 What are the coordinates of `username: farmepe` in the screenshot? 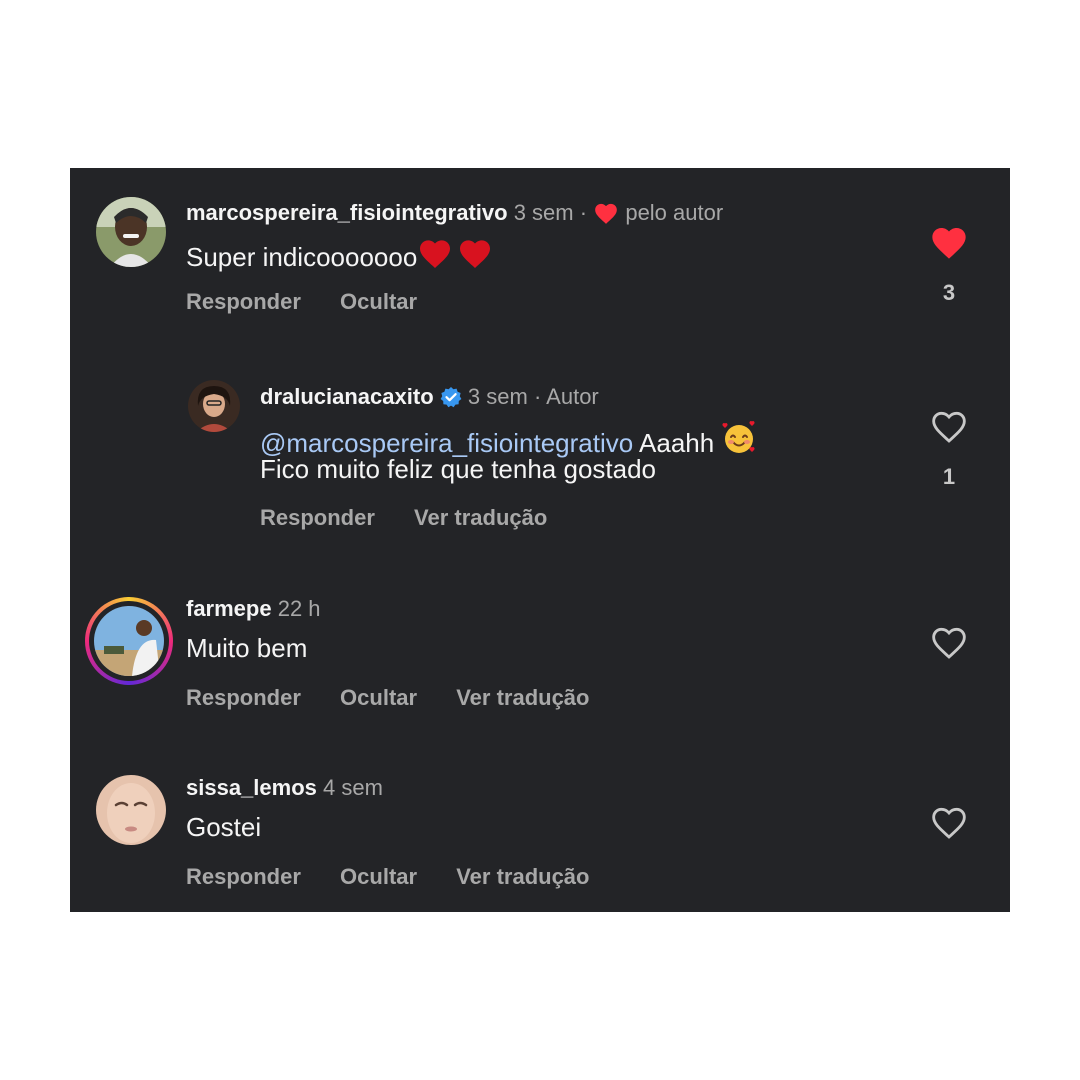 It's located at (229, 608).